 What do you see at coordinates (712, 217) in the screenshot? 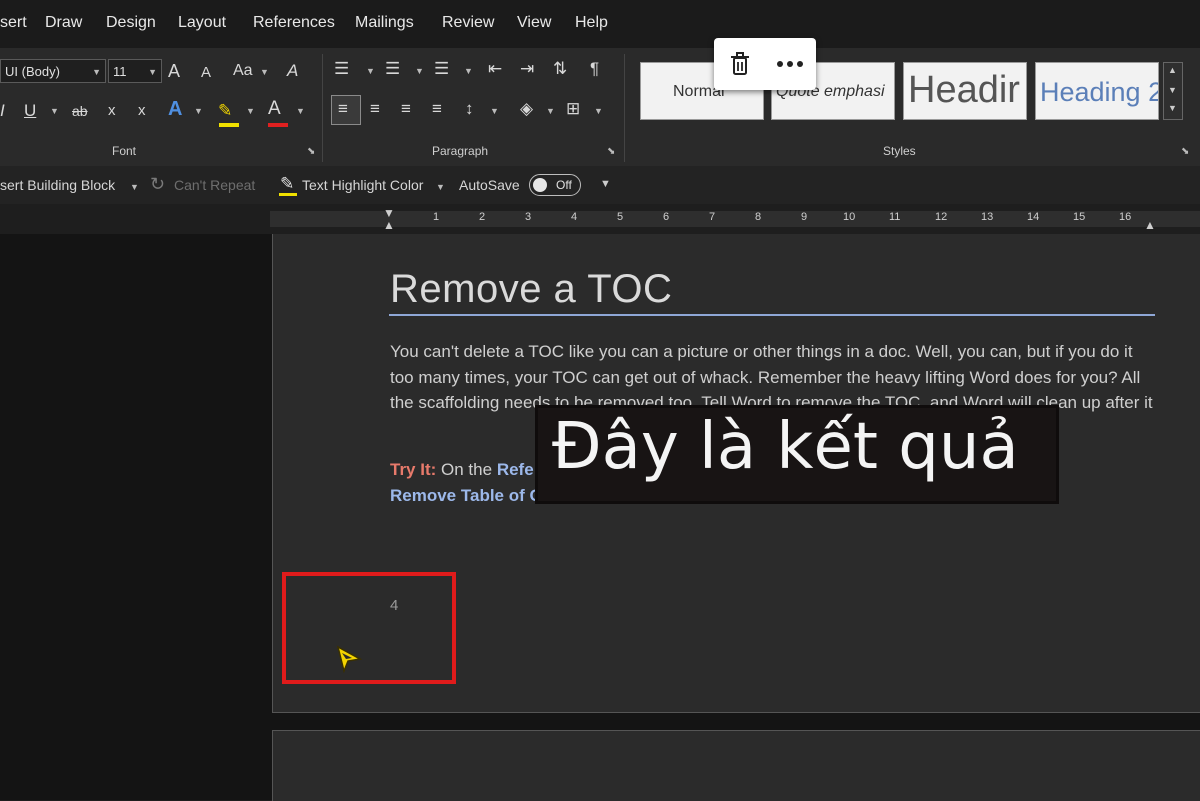
I see `ruler-tick: 7` at bounding box center [712, 217].